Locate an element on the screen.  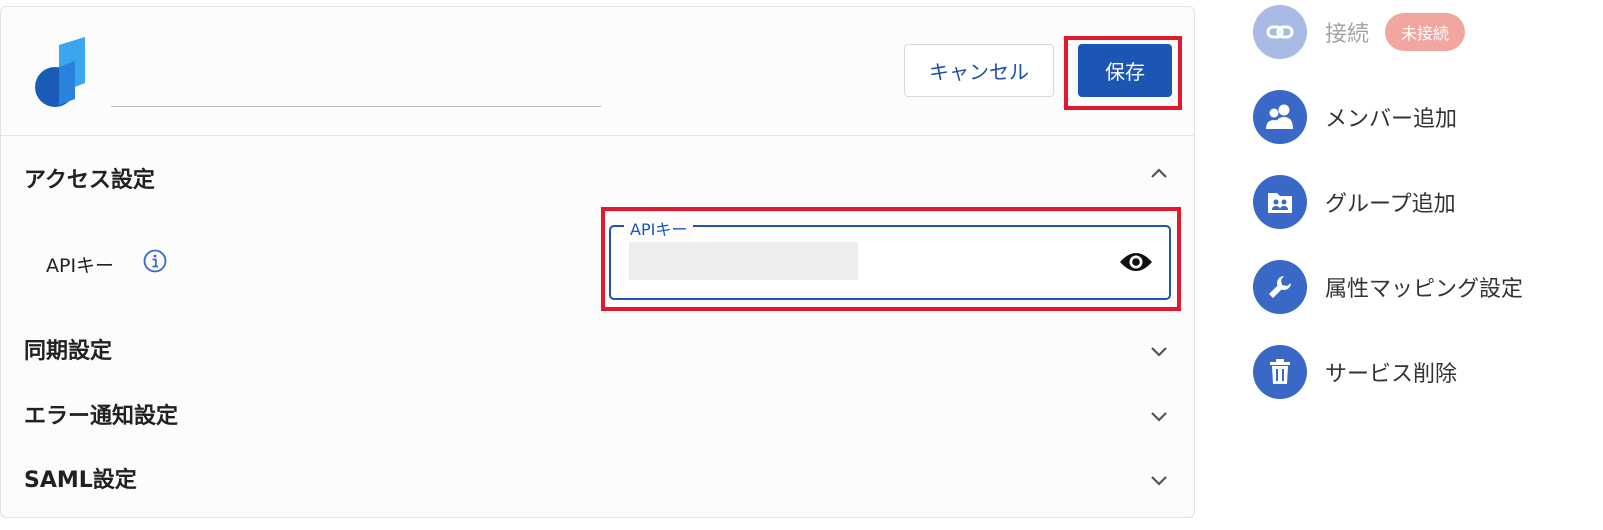
side-item-add-group-label: グループ追加 is located at coordinates (1390, 204).